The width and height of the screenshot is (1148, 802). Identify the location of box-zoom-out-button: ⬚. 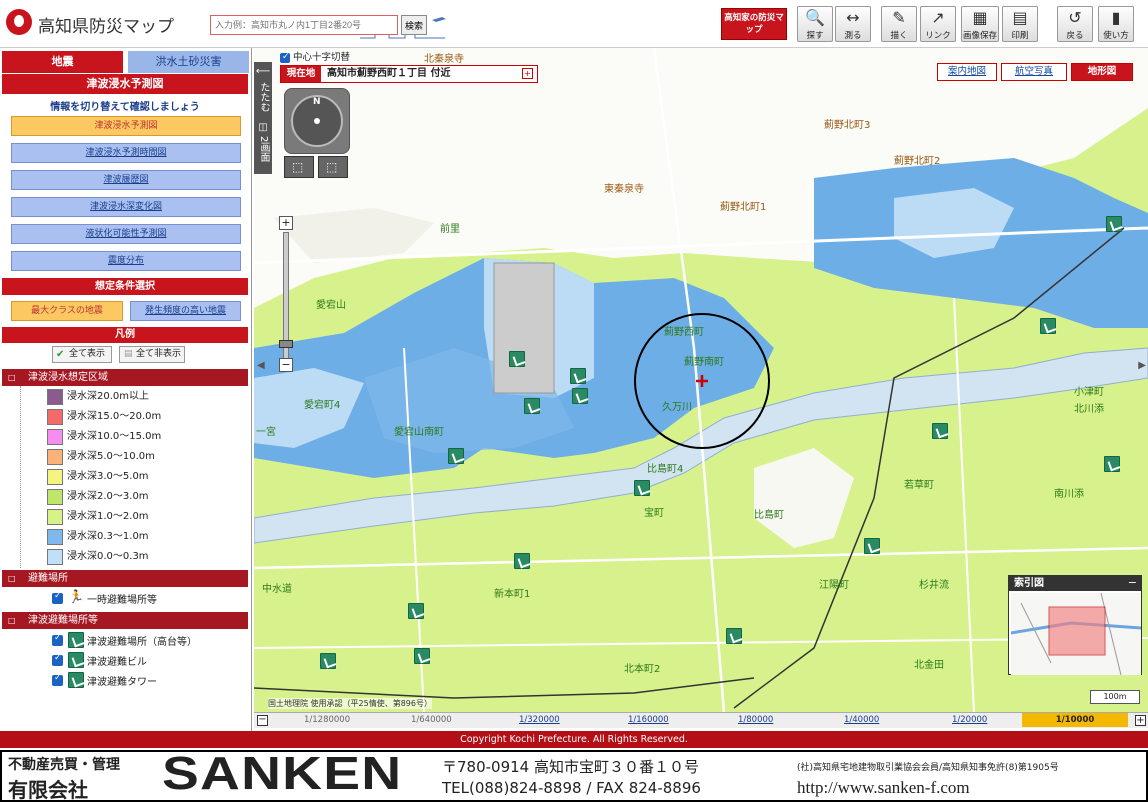
(333, 167).